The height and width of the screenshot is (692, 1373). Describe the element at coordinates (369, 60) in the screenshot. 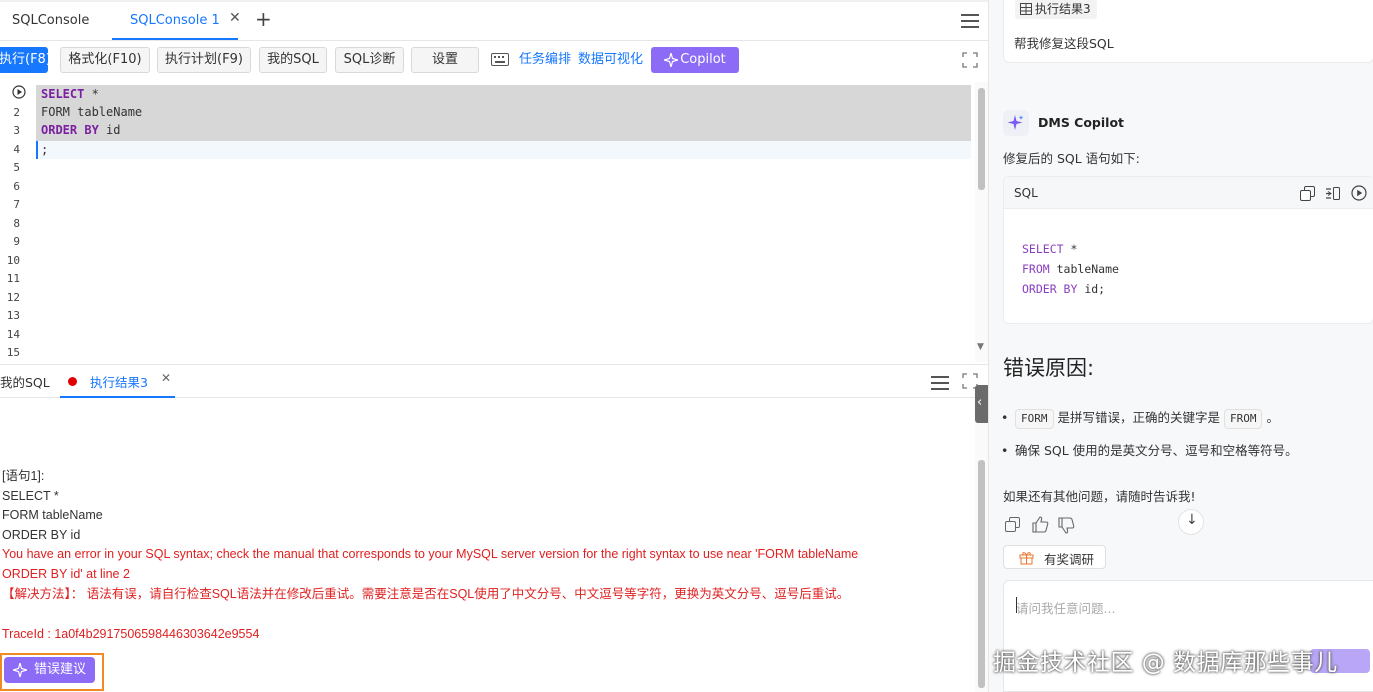

I see `sql-diagnose-button: SQL诊断` at that location.